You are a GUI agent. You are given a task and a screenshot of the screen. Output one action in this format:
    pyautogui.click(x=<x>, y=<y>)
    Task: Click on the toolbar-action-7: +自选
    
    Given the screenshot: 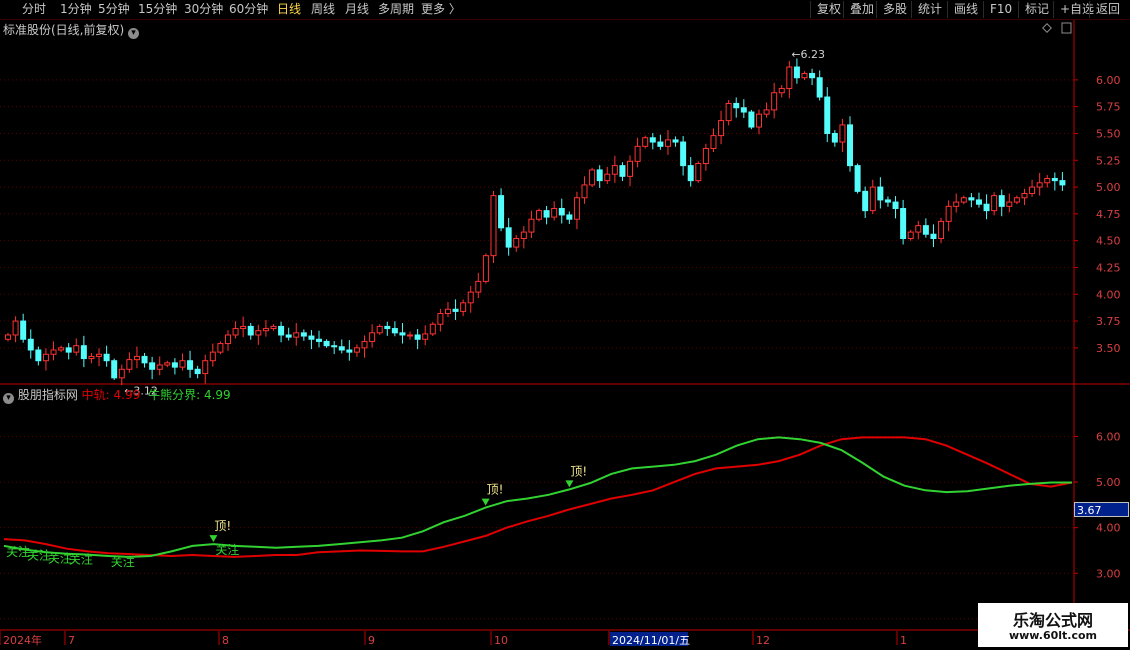 What is the action you would take?
    pyautogui.click(x=1073, y=9)
    